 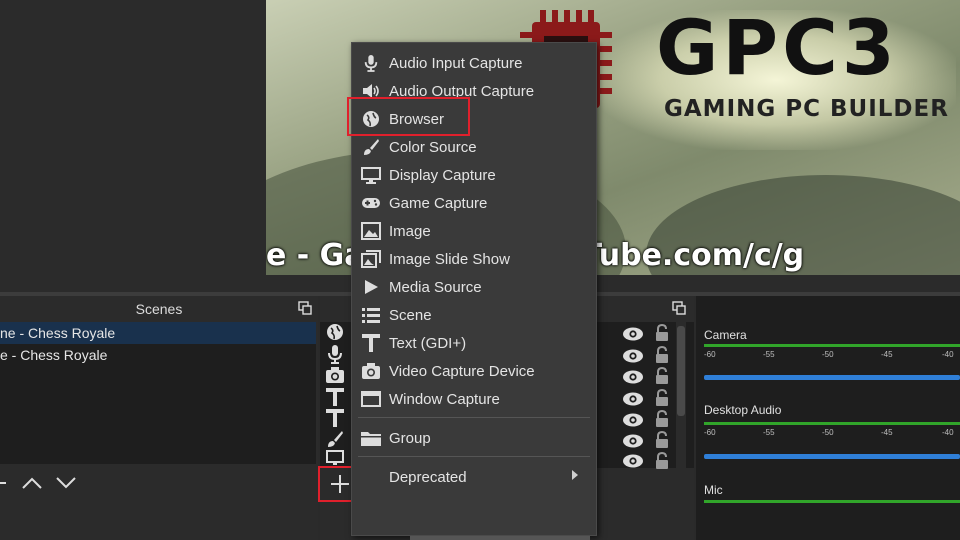 I want to click on menu-item-label: Deprecated, so click(x=428, y=477).